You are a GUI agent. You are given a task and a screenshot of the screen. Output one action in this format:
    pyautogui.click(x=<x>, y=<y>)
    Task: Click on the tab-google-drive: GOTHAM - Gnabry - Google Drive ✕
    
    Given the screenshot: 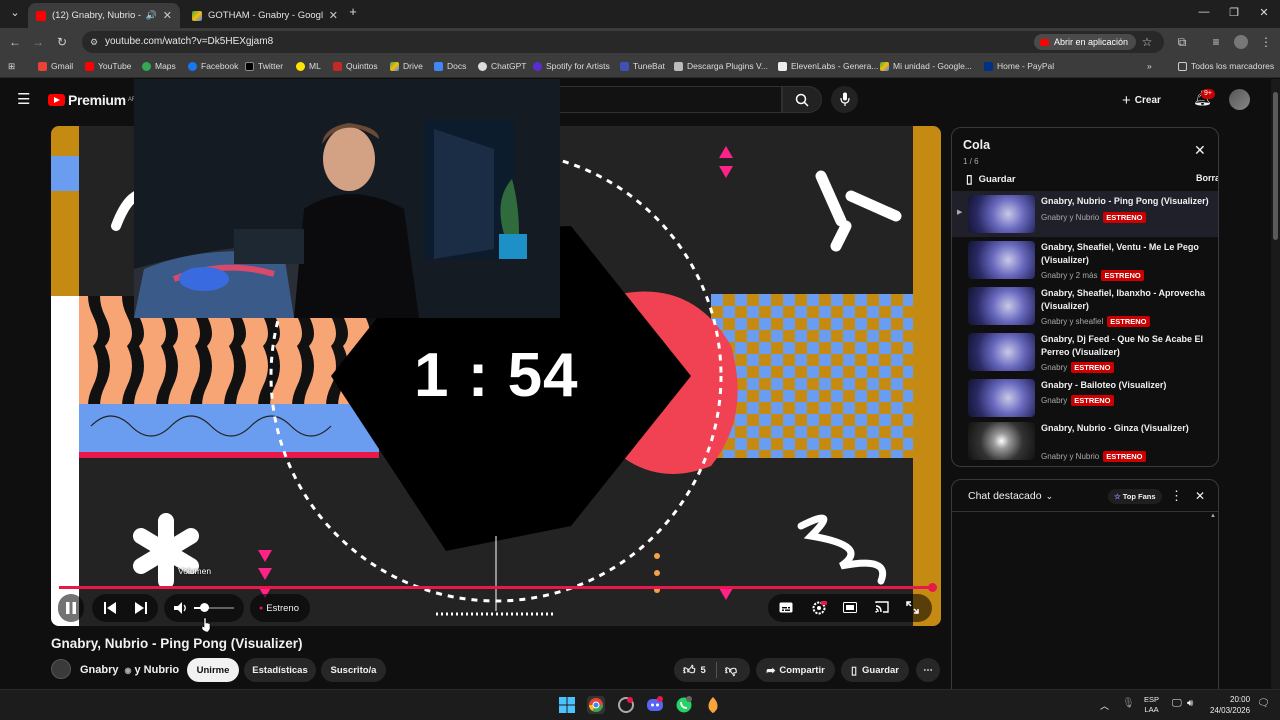 What is the action you would take?
    pyautogui.click(x=265, y=15)
    